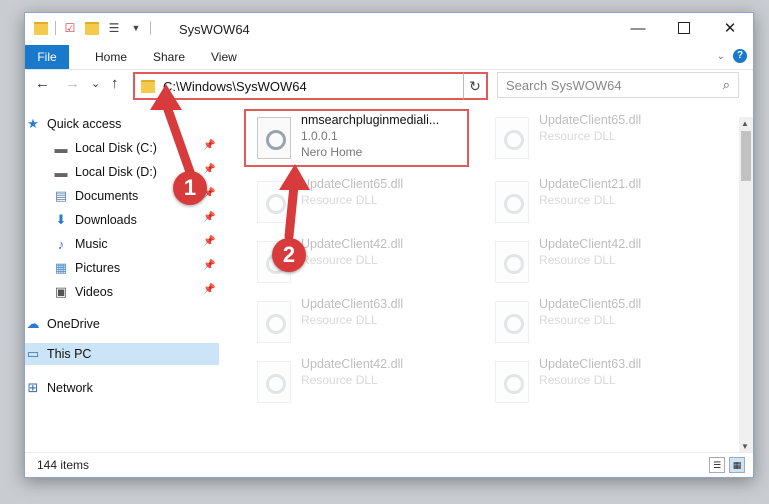 The height and width of the screenshot is (504, 769). What do you see at coordinates (33, 123) in the screenshot?
I see `star-icon: ★` at bounding box center [33, 123].